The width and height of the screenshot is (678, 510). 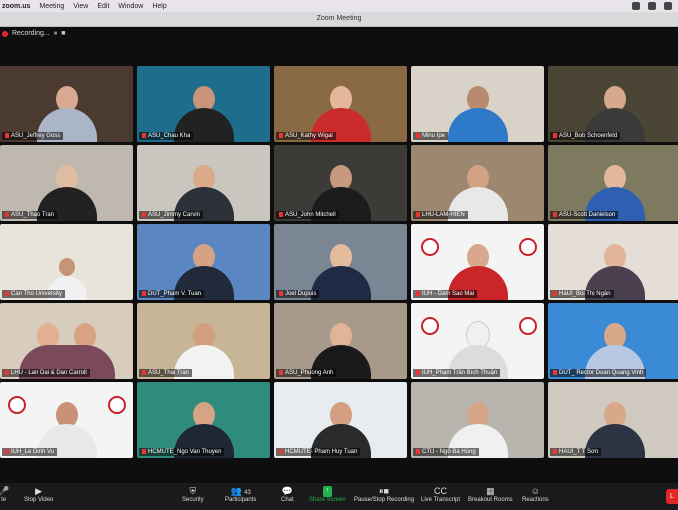 I want to click on share-screen-button: ↑ Share Screen, so click(x=327, y=494).